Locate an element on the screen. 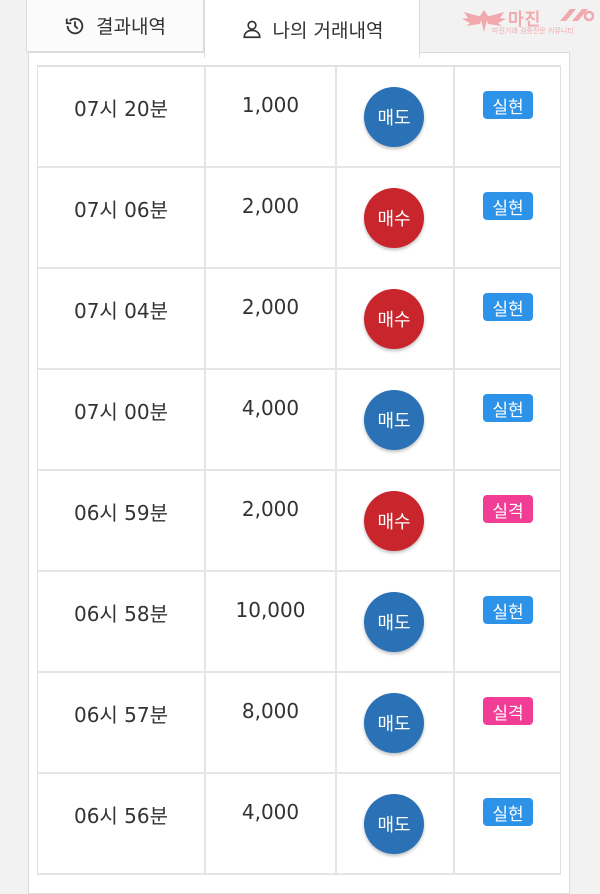 The image size is (600, 894). trade-time: 07시 04분 is located at coordinates (121, 311).